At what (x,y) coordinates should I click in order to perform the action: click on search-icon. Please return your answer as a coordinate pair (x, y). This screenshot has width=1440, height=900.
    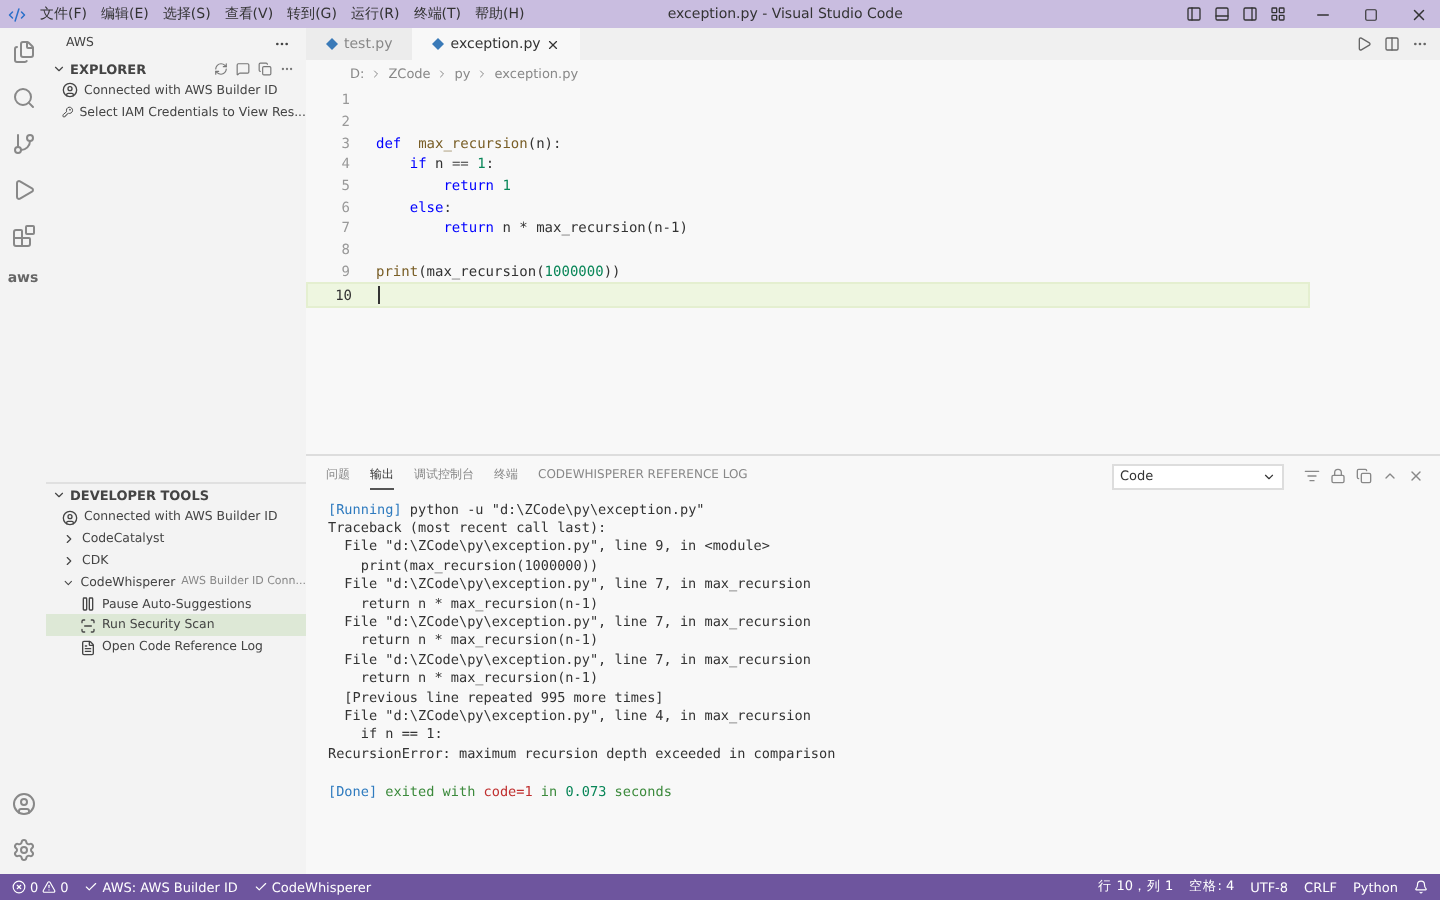
    Looking at the image, I should click on (23, 98).